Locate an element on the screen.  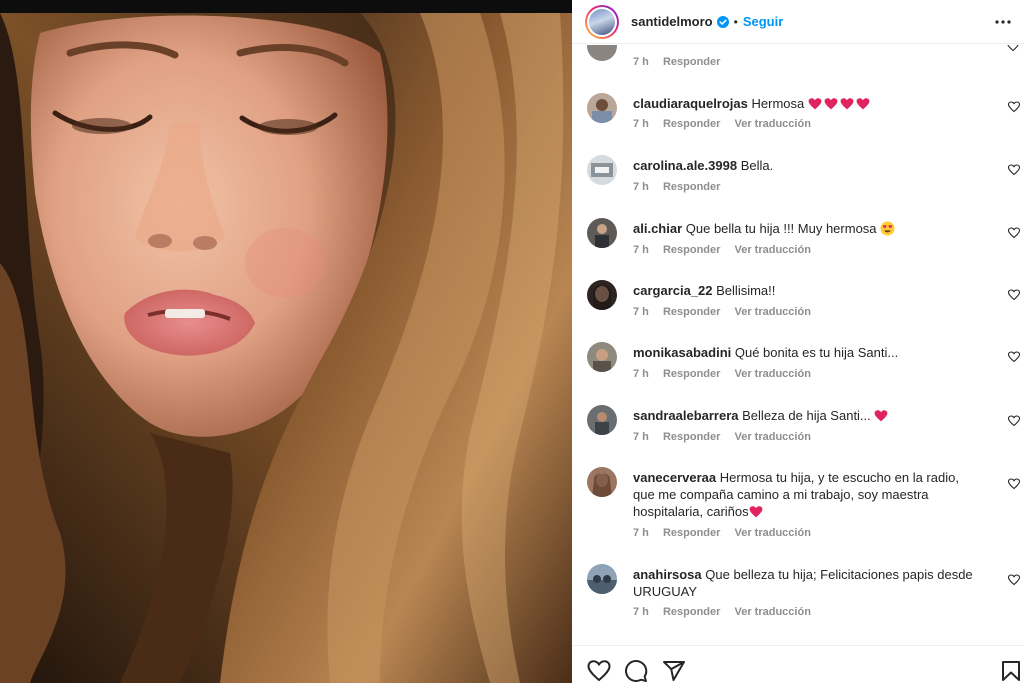
commenter-username: sandraalebarrera is located at coordinates (686, 415).